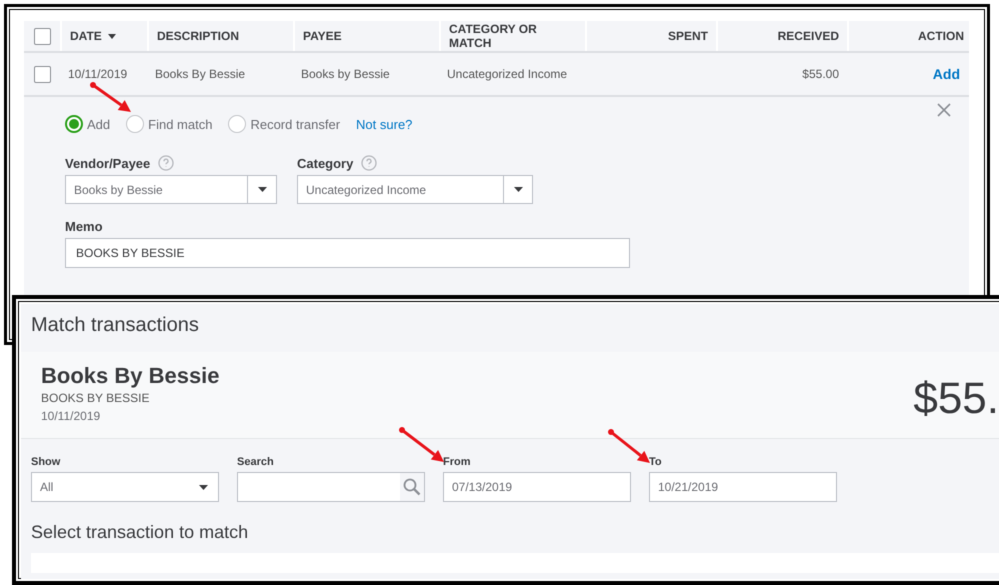  Describe the element at coordinates (384, 124) in the screenshot. I see `help-link: Not sure?` at that location.